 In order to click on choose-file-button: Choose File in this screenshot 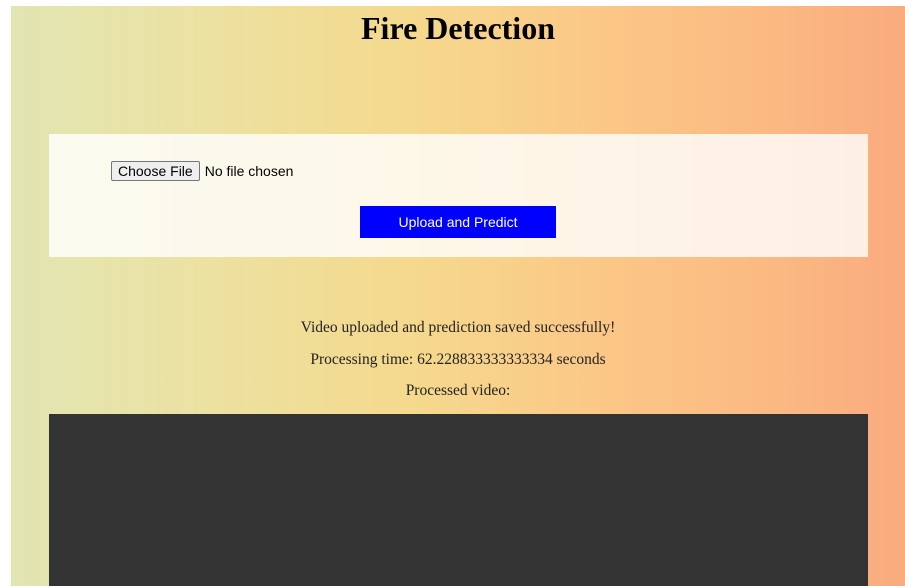, I will do `click(155, 171)`.